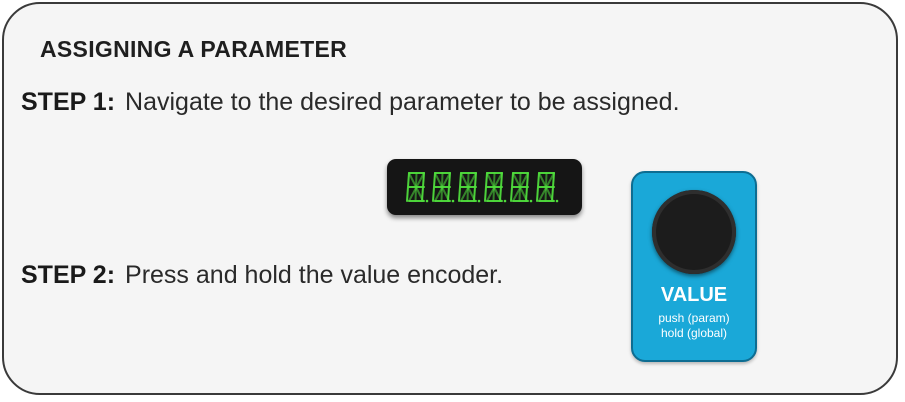 This screenshot has height=402, width=905. I want to click on value-encoder-module: VALUE push (param) hold (global), so click(694, 266).